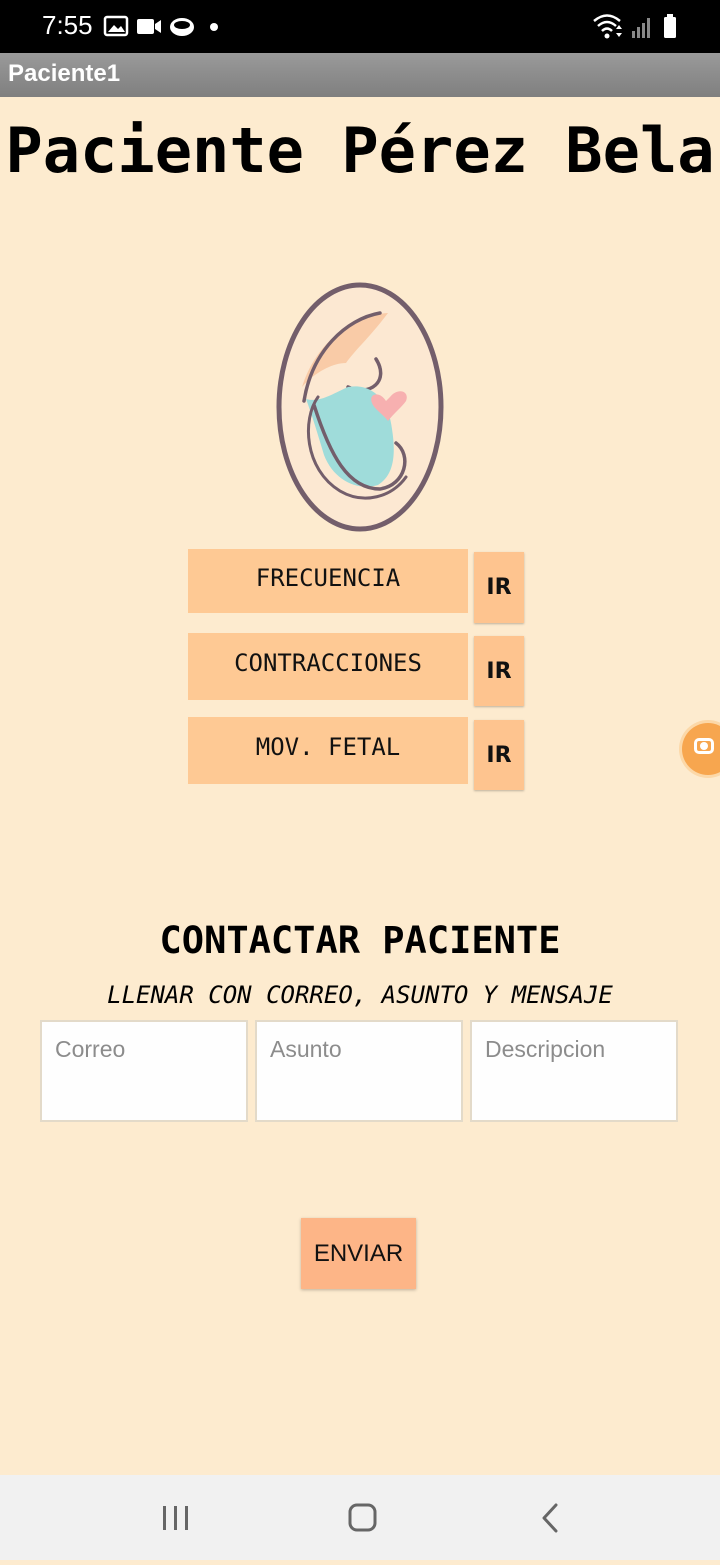  Describe the element at coordinates (328, 666) in the screenshot. I see `metric-label-contracciones: CONTRACCIONES` at that location.